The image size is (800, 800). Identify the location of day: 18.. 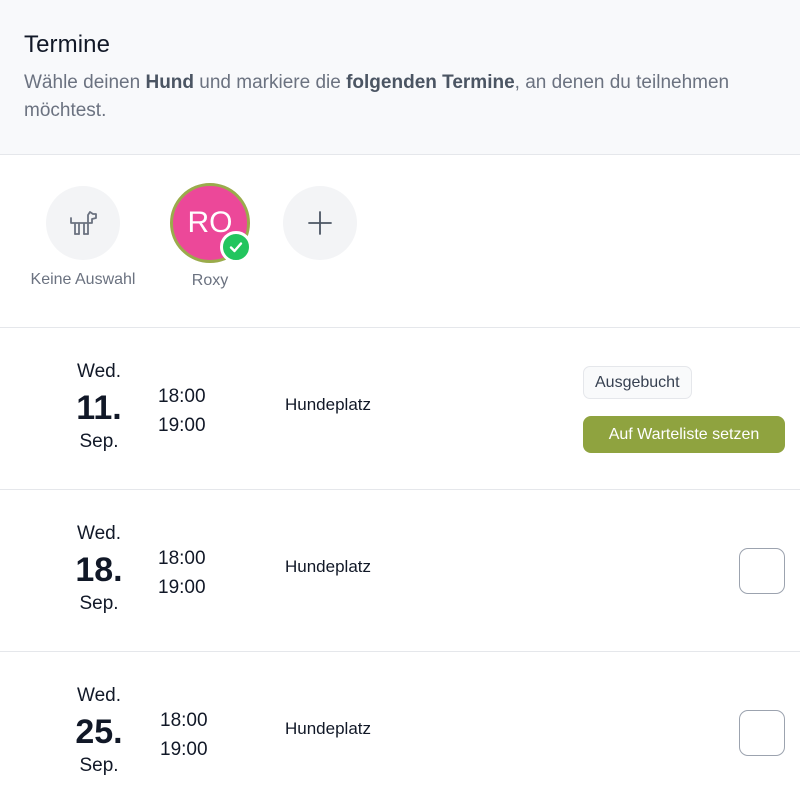
(99, 570).